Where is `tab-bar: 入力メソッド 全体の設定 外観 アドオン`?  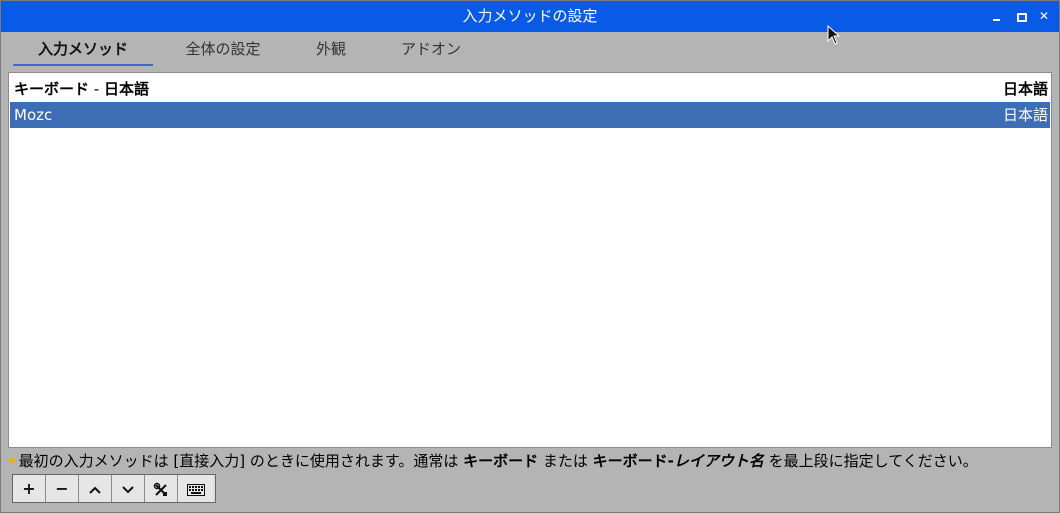 tab-bar: 入力メソッド 全体の設定 外観 アドオン is located at coordinates (531, 49).